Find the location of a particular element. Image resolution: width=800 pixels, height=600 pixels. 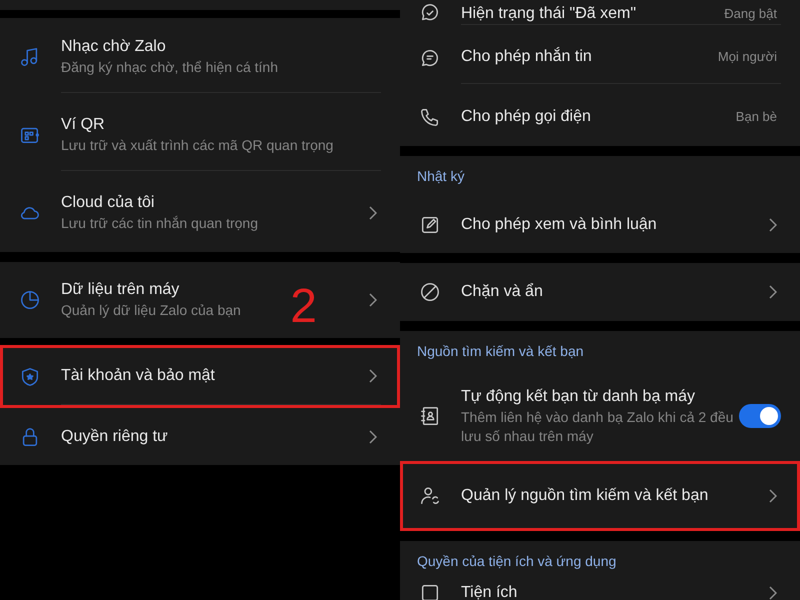

row-title: Cho phép gọi điện is located at coordinates (526, 116).